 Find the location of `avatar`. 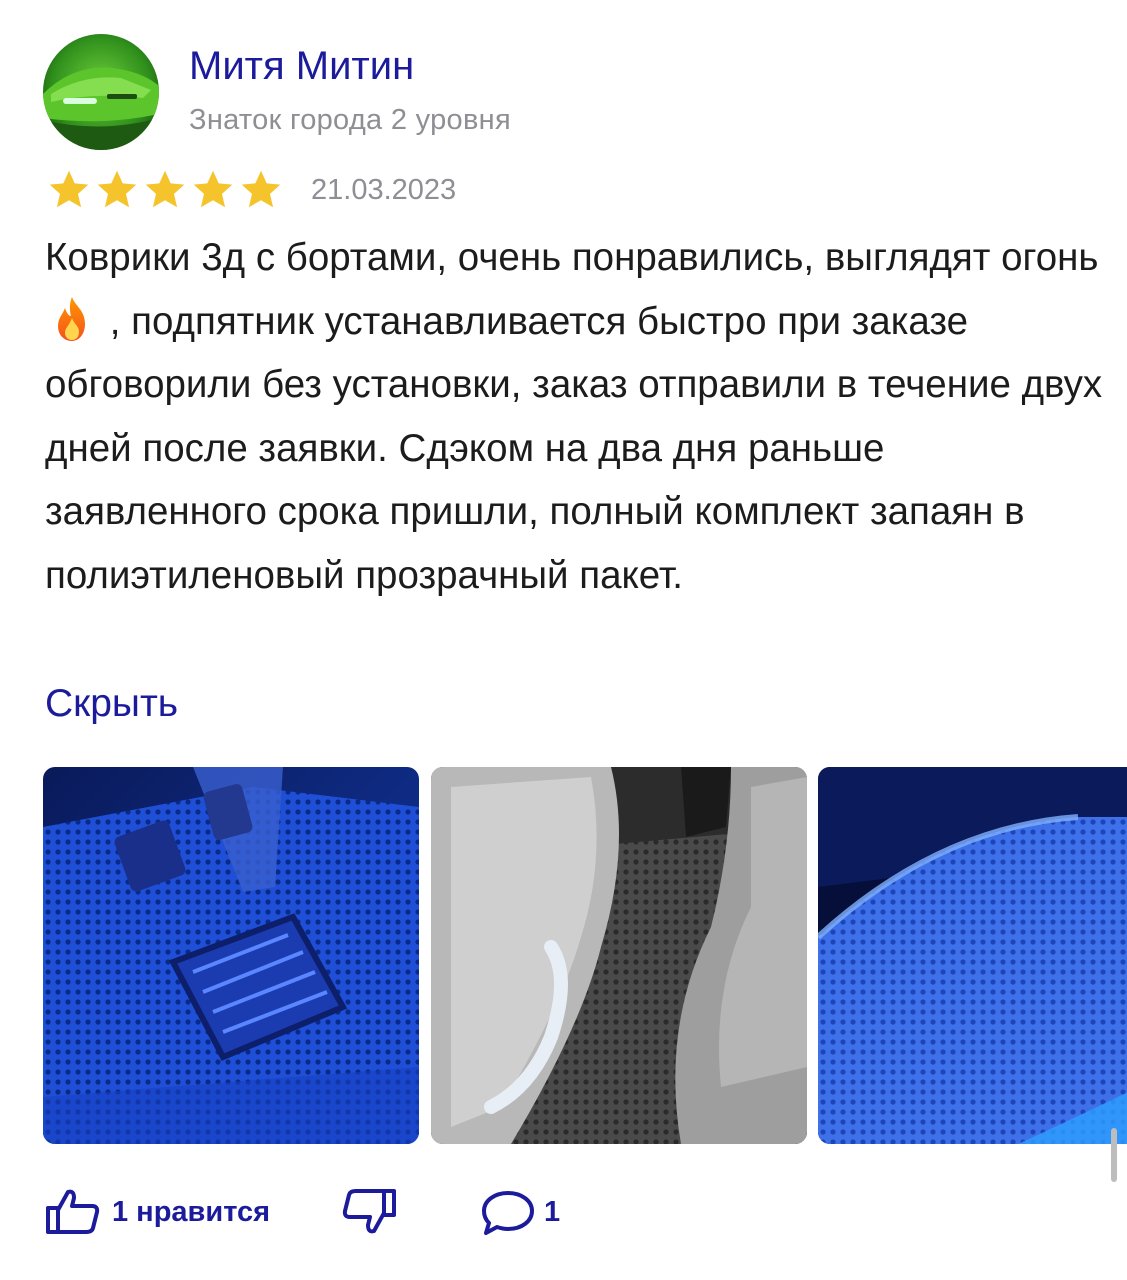

avatar is located at coordinates (101, 92).